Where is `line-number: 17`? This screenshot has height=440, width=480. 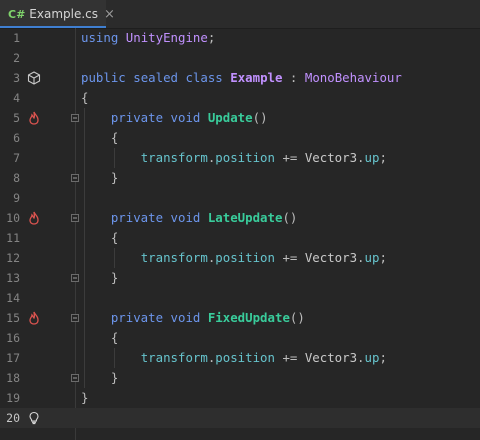 line-number: 17 is located at coordinates (13, 358).